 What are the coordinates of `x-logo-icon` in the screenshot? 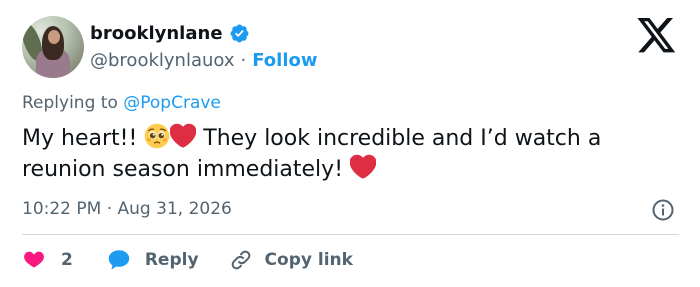 It's located at (657, 36).